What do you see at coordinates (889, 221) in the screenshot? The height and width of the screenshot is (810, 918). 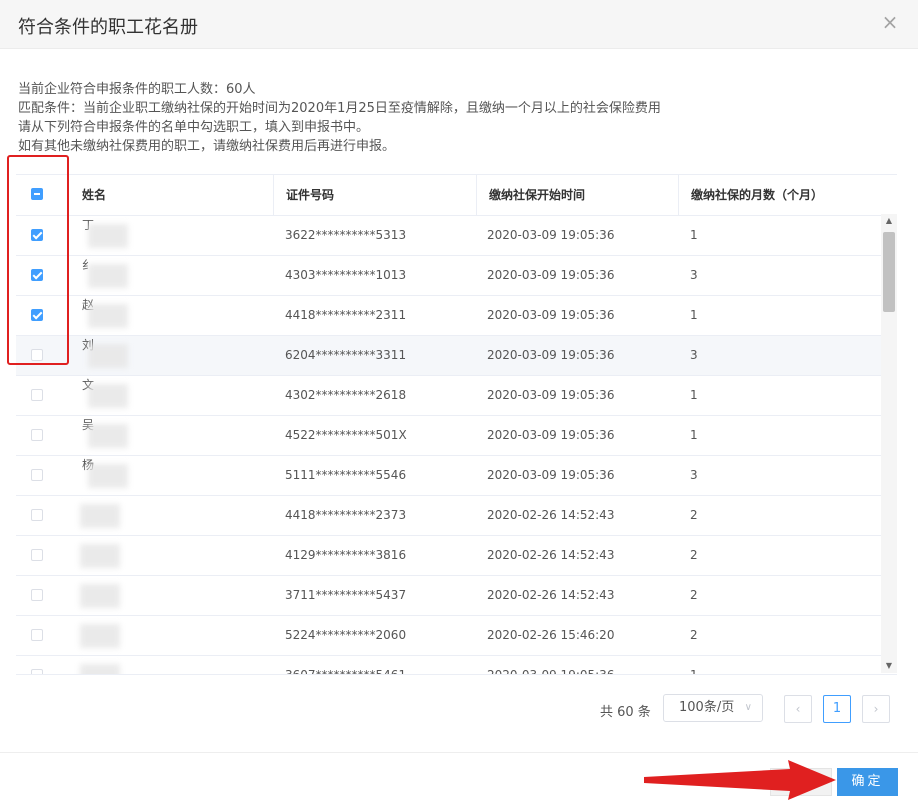 I see `scroll-up-icon: ▲` at bounding box center [889, 221].